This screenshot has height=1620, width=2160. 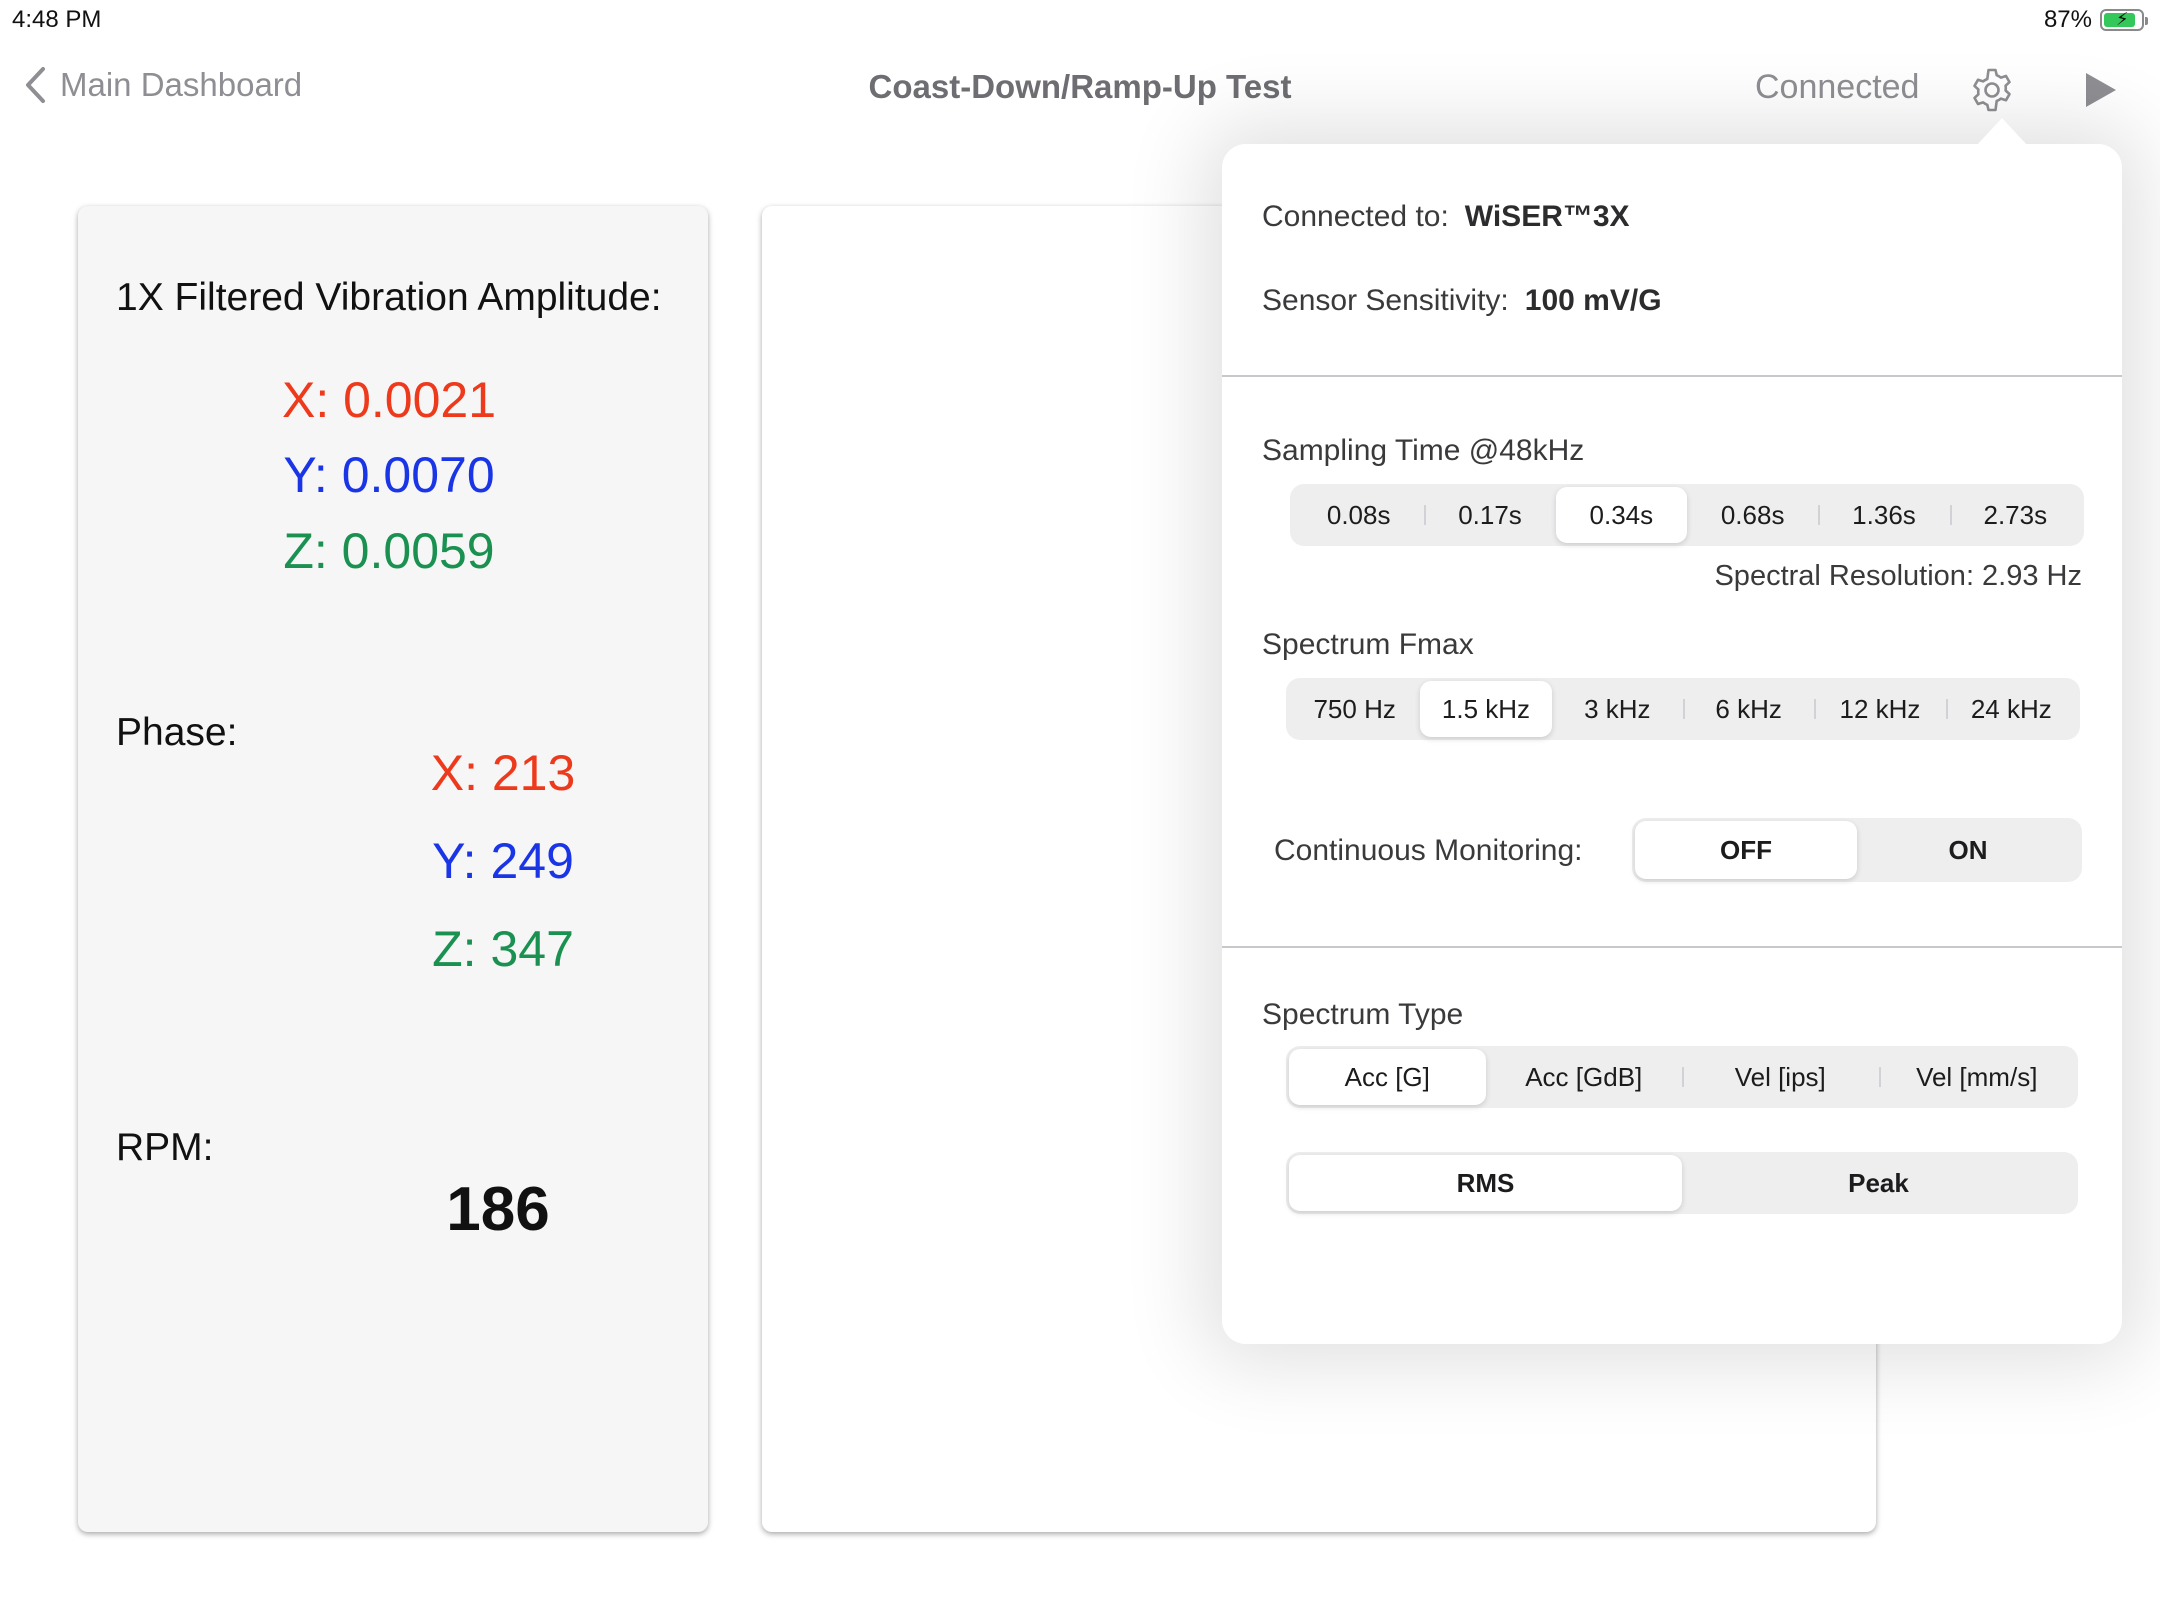 What do you see at coordinates (498, 1209) in the screenshot?
I see `rpm-value: 186` at bounding box center [498, 1209].